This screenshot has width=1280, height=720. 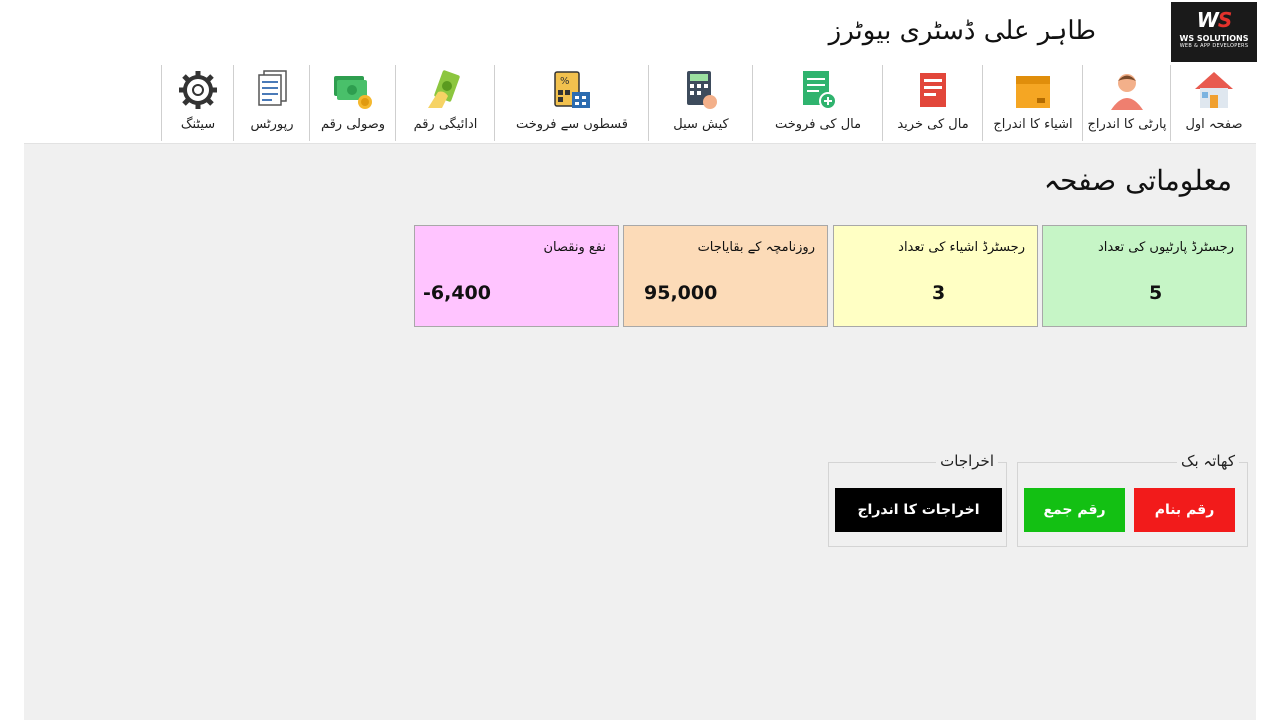 What do you see at coordinates (1033, 124) in the screenshot?
I see `toolbar-label: اشیاء کا اندراج` at bounding box center [1033, 124].